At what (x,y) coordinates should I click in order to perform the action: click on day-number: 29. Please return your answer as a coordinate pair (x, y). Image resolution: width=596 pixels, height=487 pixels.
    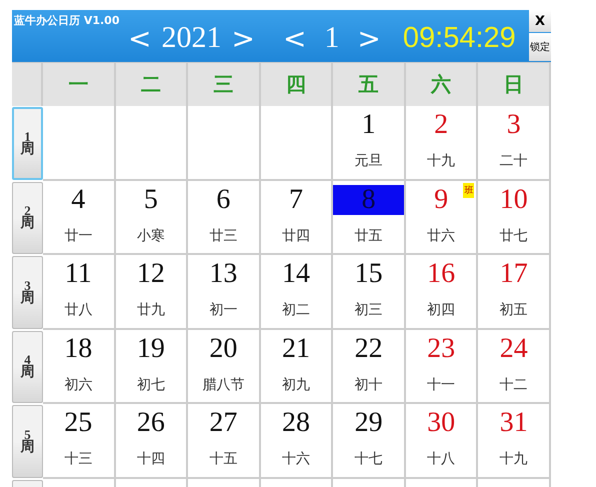
    Looking at the image, I should click on (369, 423).